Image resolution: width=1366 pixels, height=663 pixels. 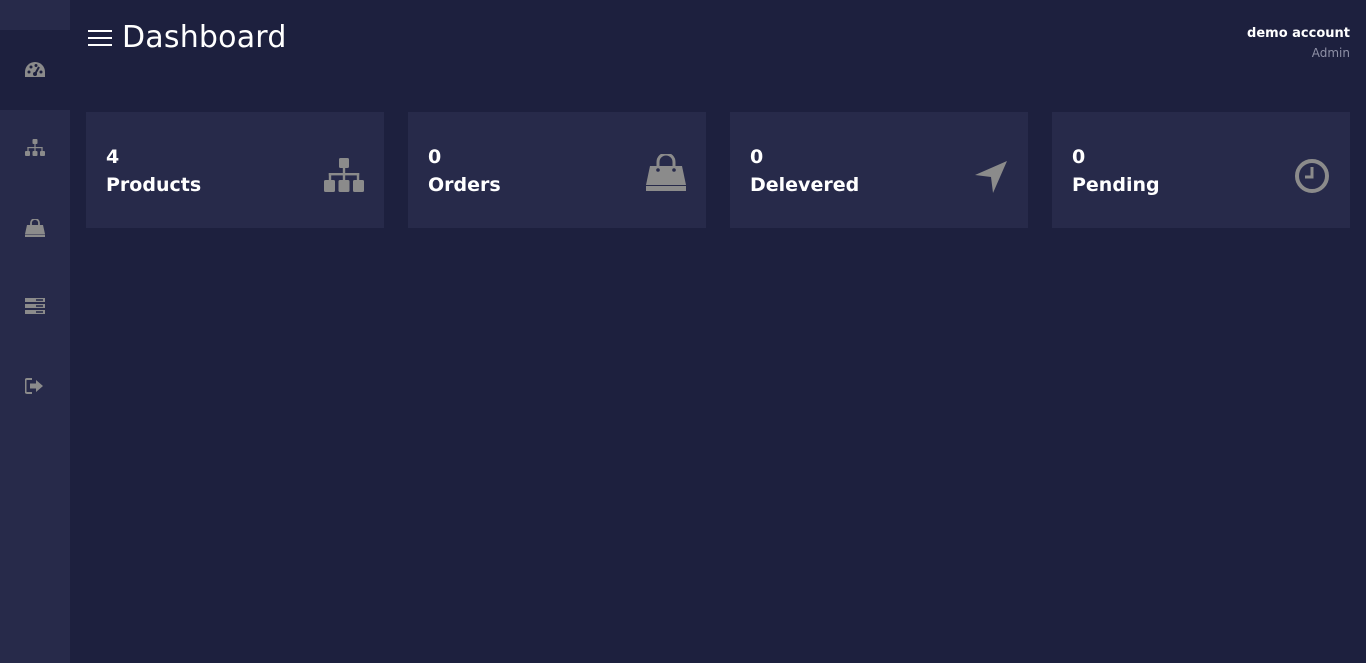 I want to click on dashboard-gauge-icon, so click(x=35, y=69).